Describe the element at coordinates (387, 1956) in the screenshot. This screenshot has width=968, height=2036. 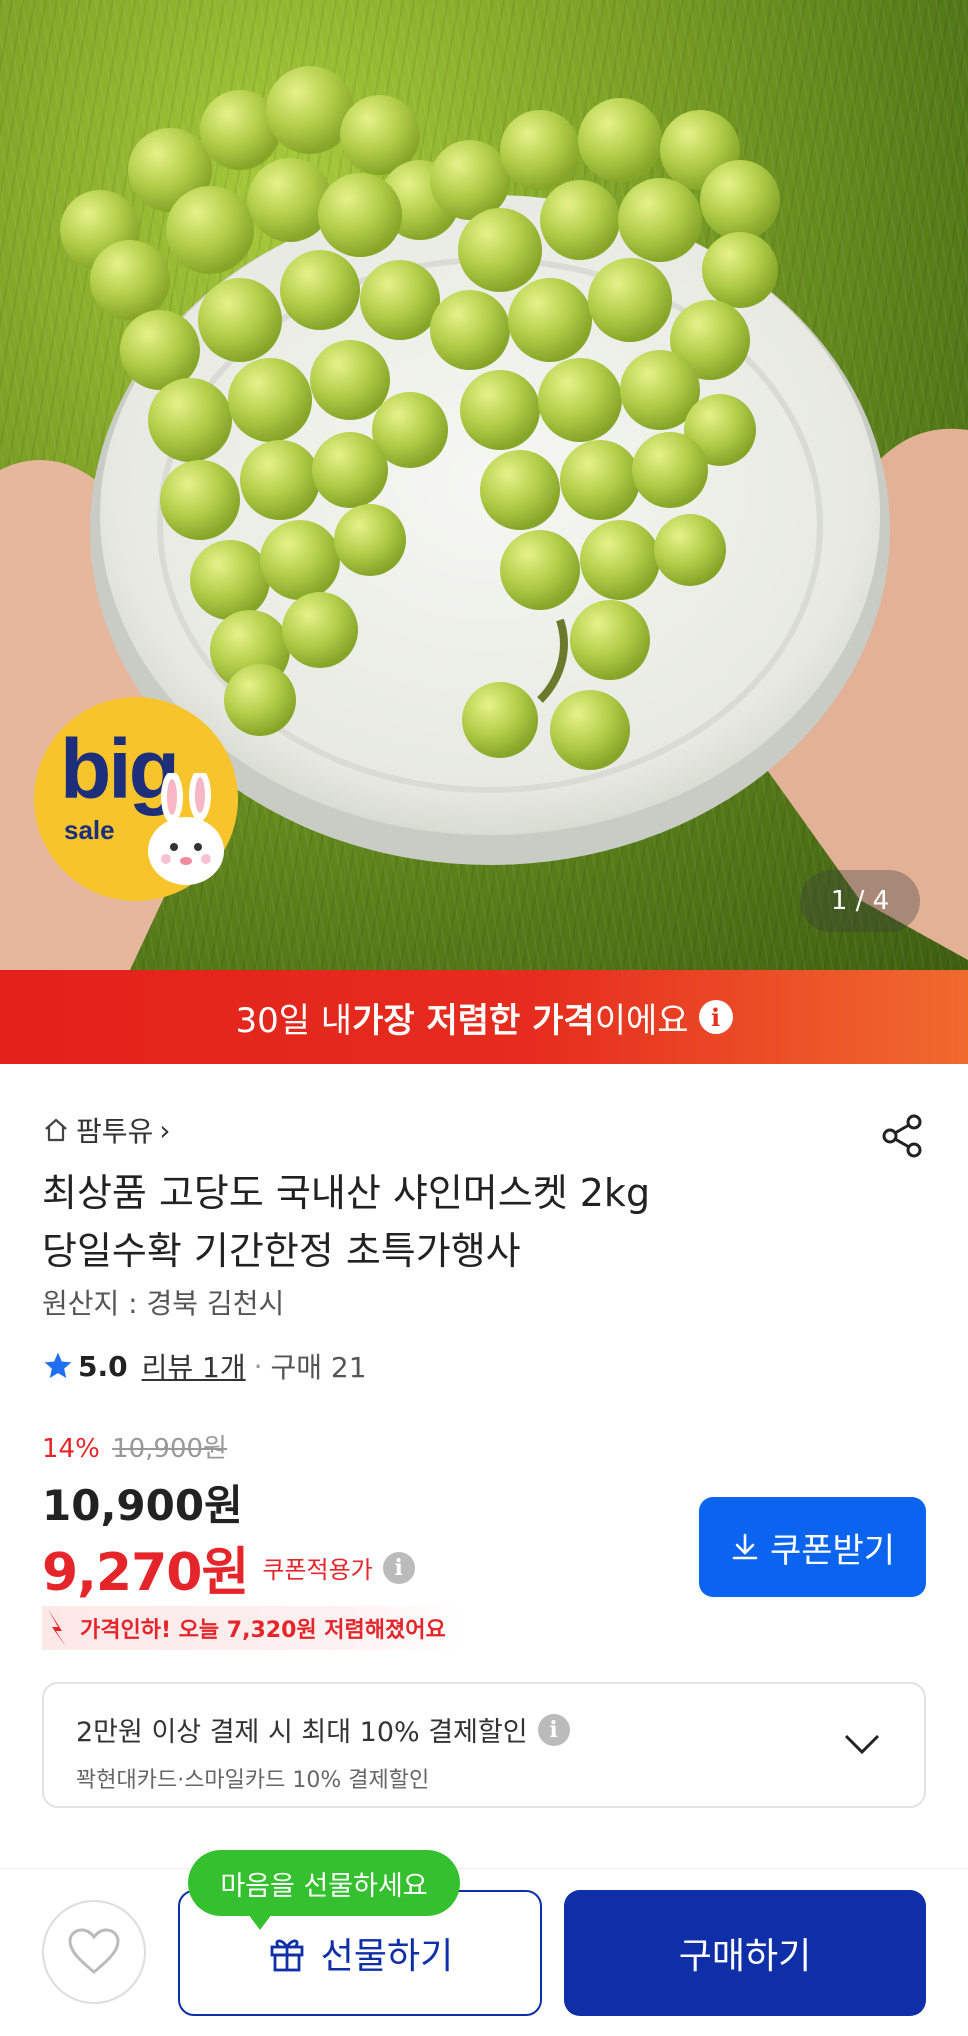
I see `gift-button-label: 선물하기` at that location.